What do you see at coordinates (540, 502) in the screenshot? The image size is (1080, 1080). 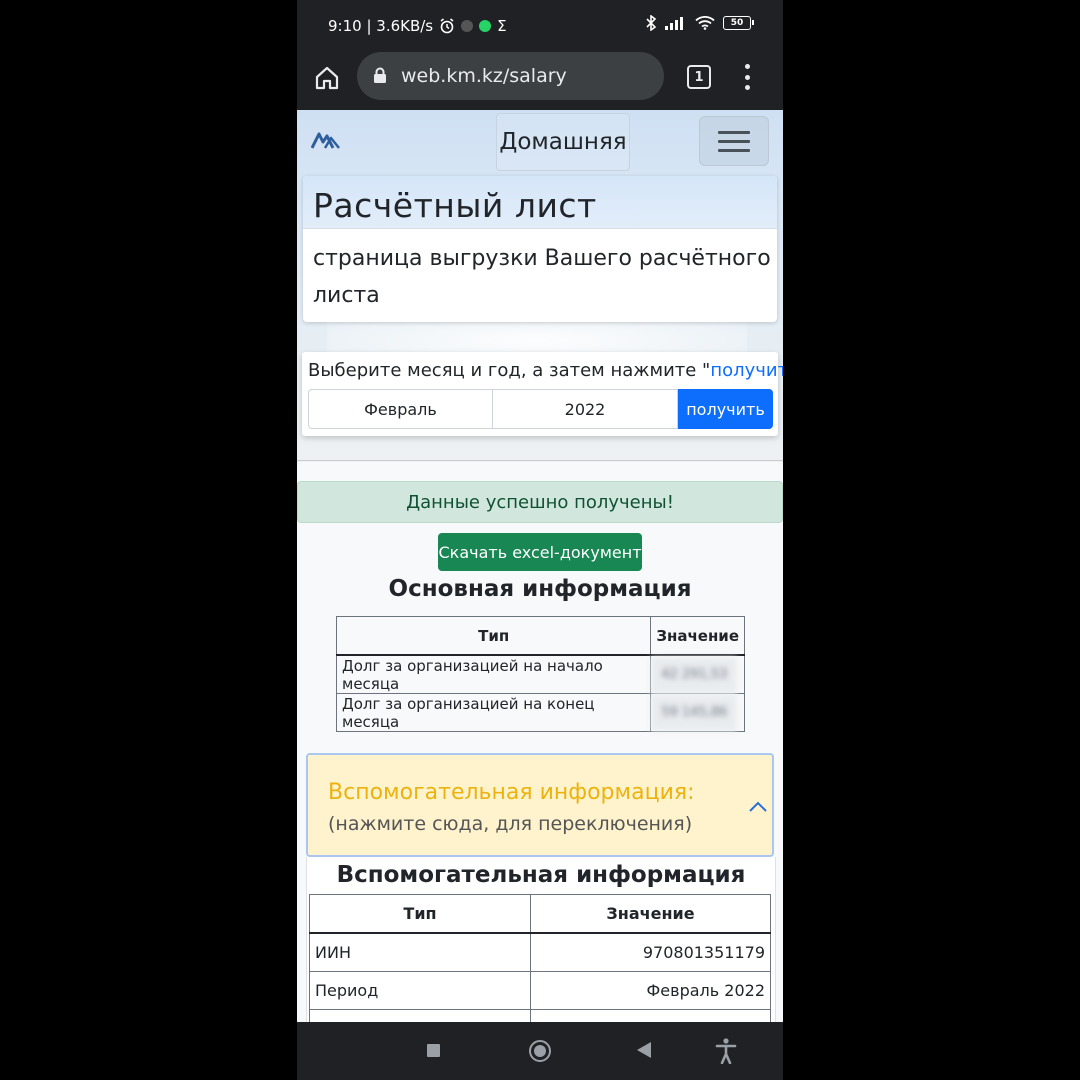 I see `success-alert: Данные успешно получены!` at bounding box center [540, 502].